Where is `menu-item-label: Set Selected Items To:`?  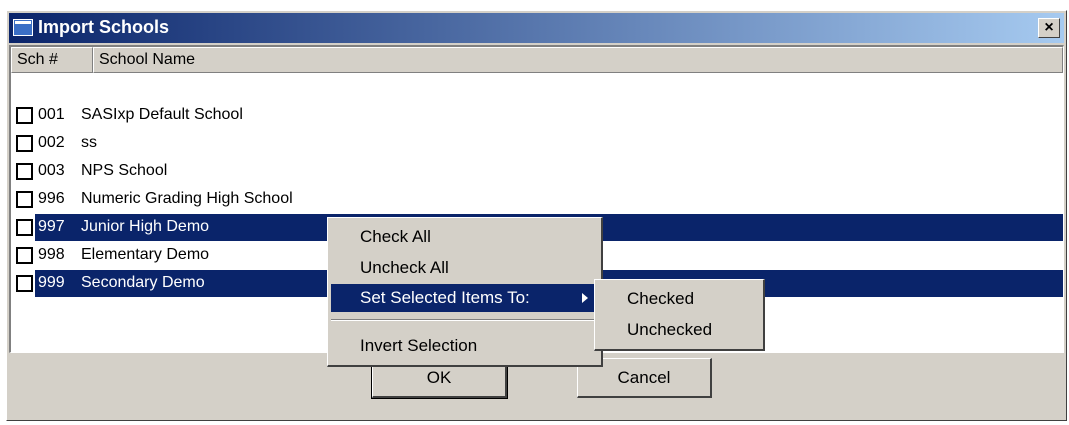
menu-item-label: Set Selected Items To: is located at coordinates (445, 297).